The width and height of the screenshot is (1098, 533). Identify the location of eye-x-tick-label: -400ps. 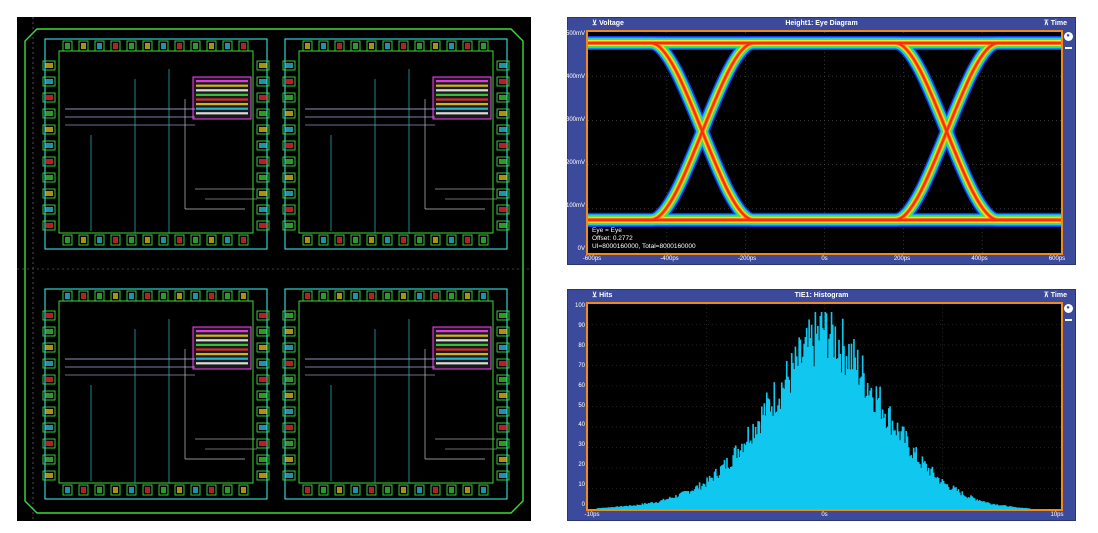
(669, 259).